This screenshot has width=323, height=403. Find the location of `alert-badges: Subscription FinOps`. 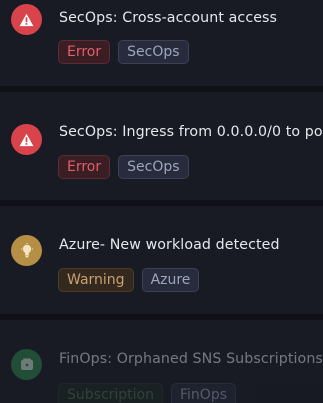

alert-badges: Subscription FinOps is located at coordinates (147, 393).